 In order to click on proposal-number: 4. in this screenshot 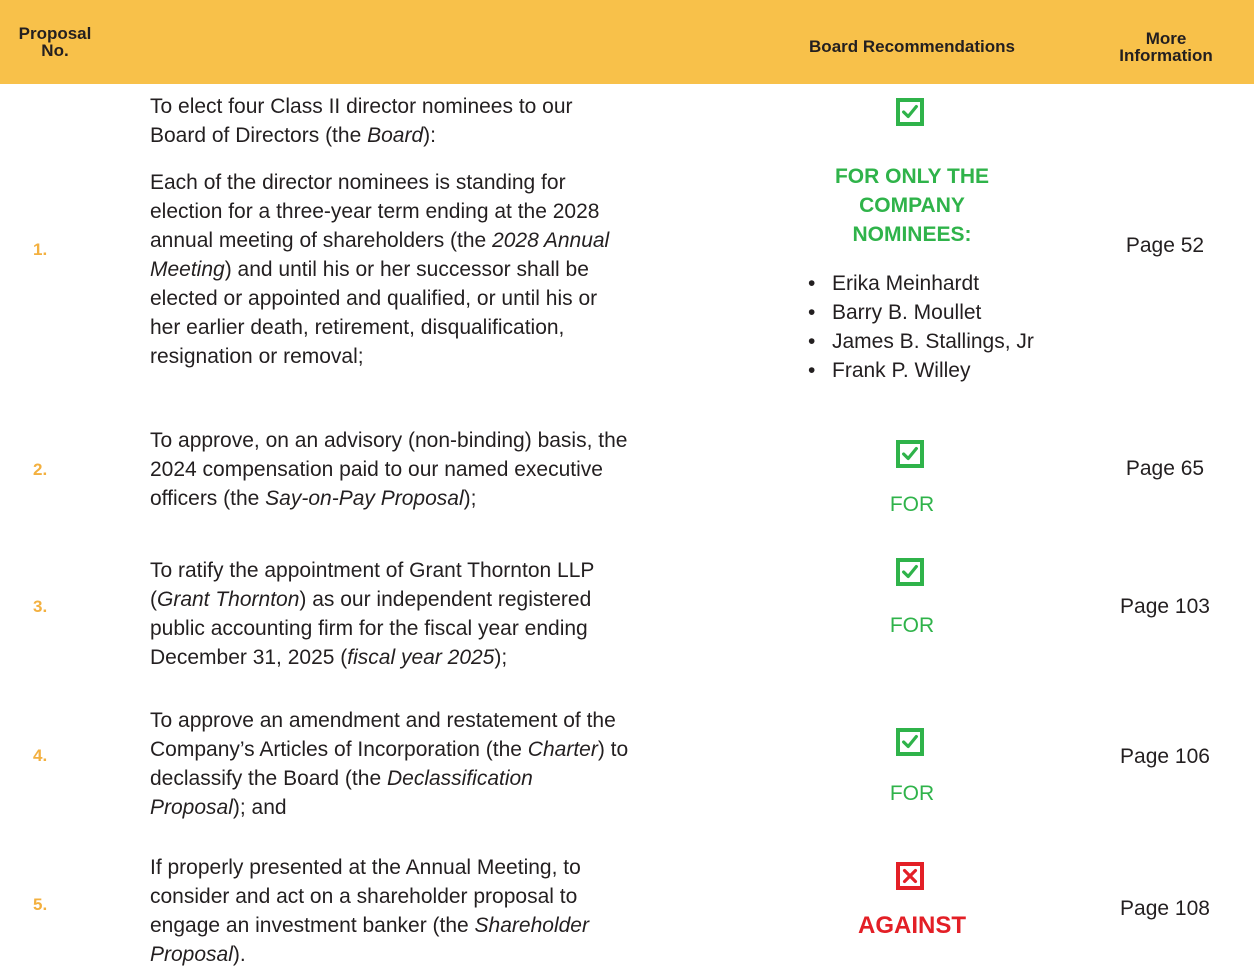, I will do `click(40, 755)`.